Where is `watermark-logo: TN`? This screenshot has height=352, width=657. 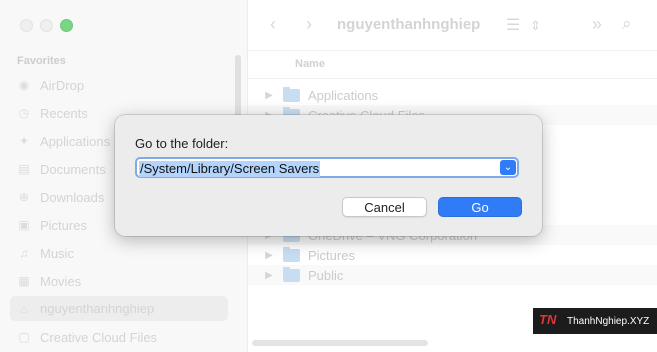 watermark-logo: TN is located at coordinates (548, 319).